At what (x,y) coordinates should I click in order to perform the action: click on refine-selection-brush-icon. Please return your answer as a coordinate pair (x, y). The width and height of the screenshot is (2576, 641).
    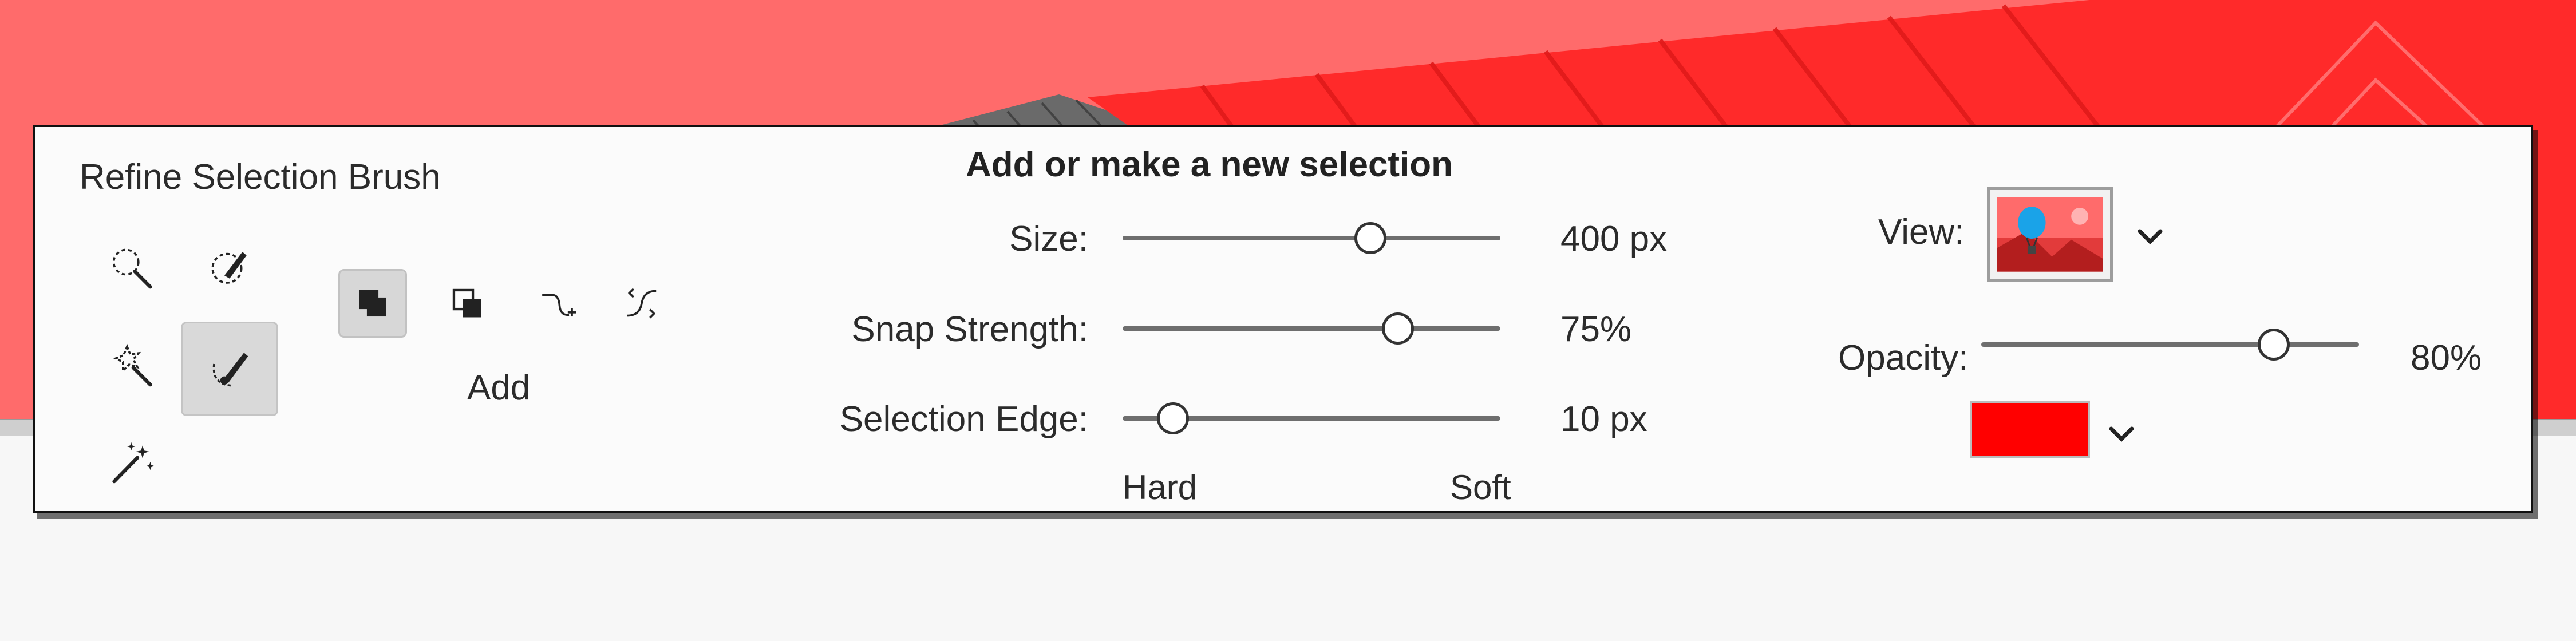
    Looking at the image, I should click on (230, 369).